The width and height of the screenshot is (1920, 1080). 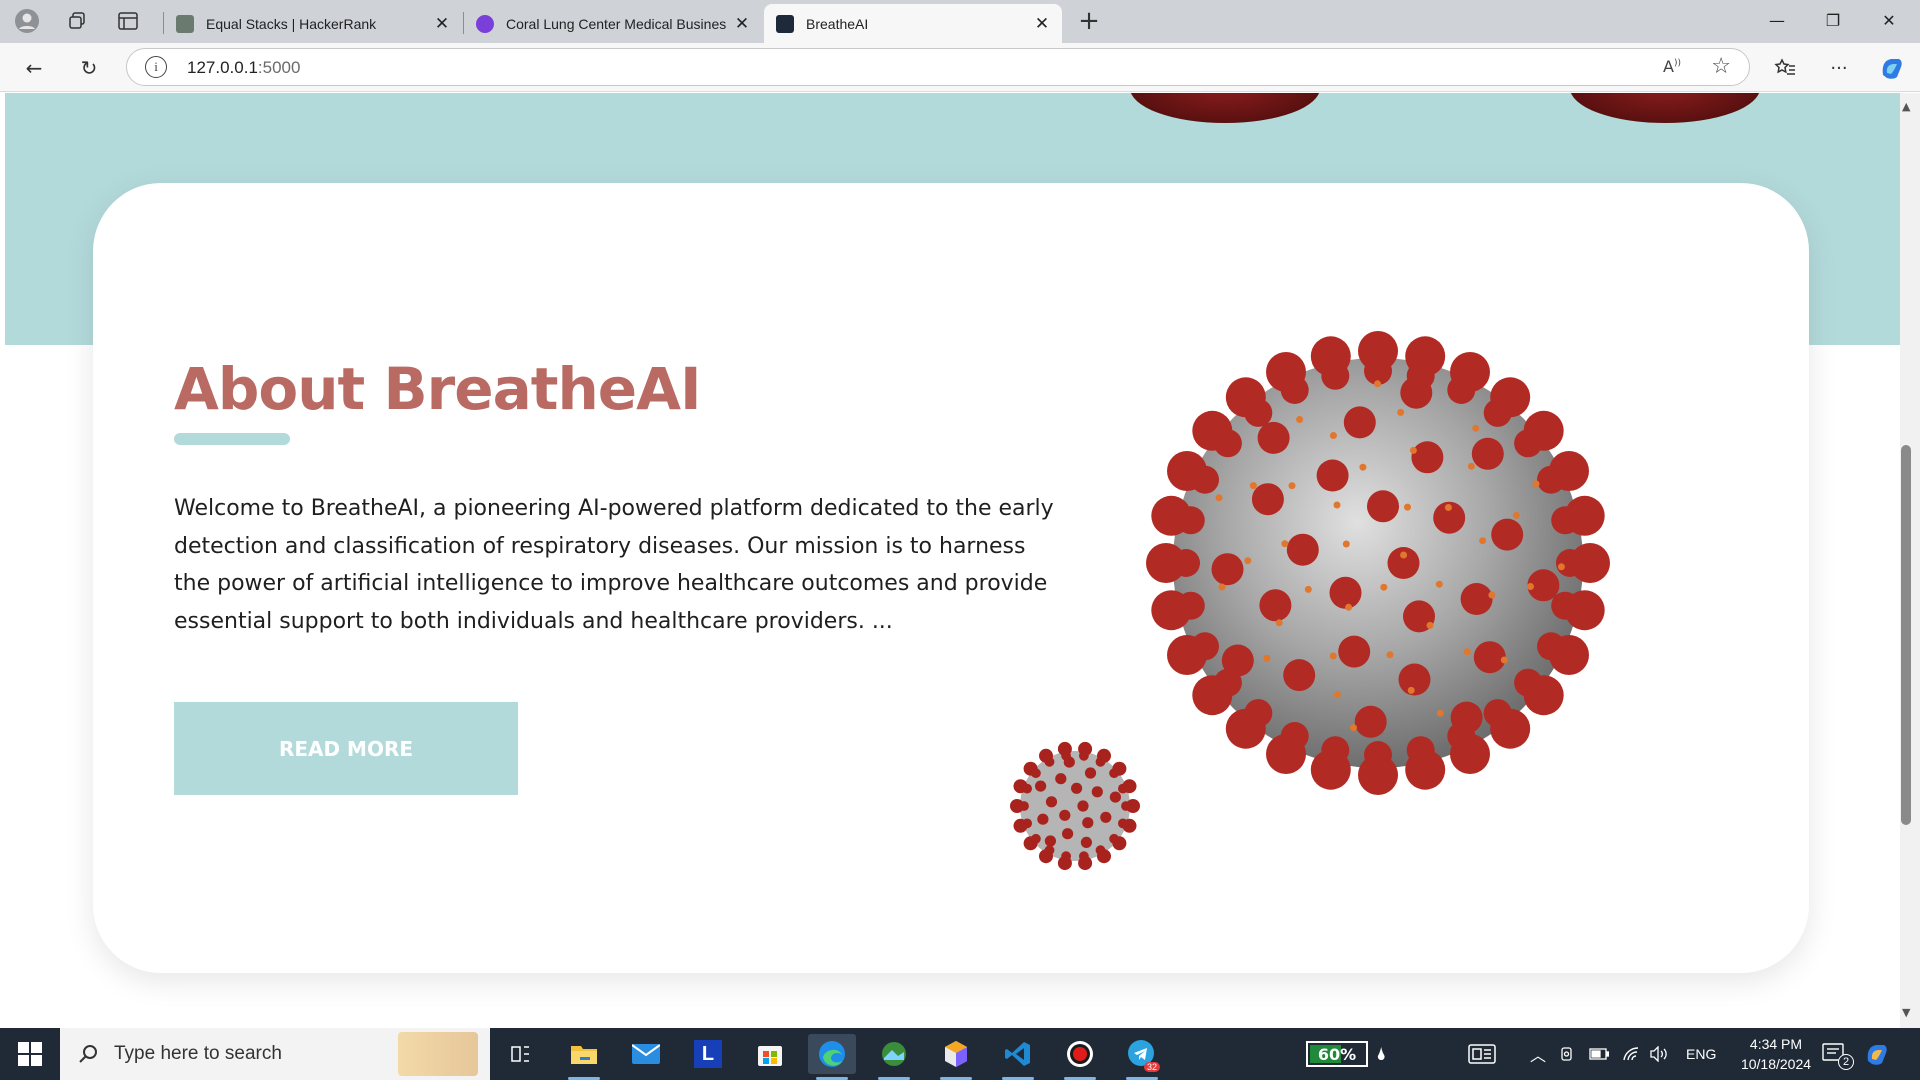 What do you see at coordinates (1721, 66) in the screenshot?
I see `favorite-star-icon: ☆` at bounding box center [1721, 66].